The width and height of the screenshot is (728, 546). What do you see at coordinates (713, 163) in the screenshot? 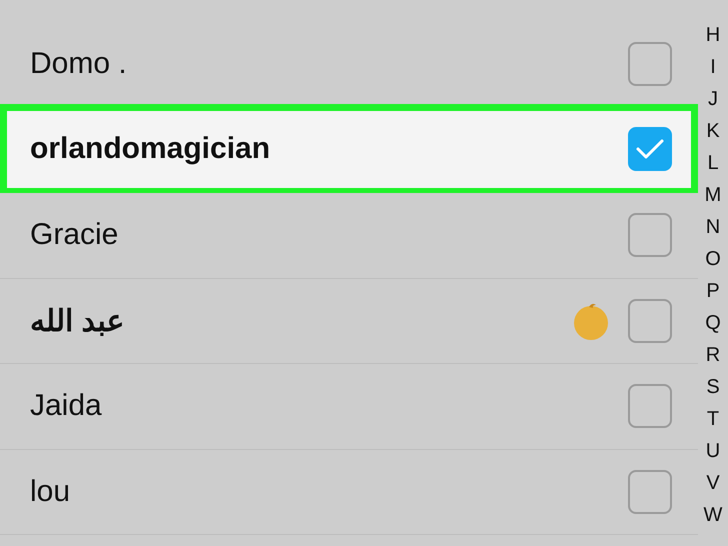
I see `index-letter: L` at bounding box center [713, 163].